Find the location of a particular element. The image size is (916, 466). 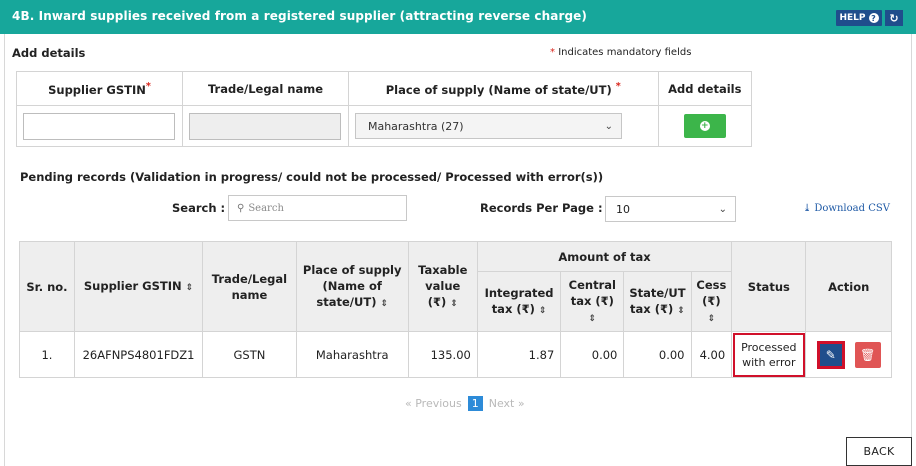

cell-cess: 4.00 is located at coordinates (711, 354).